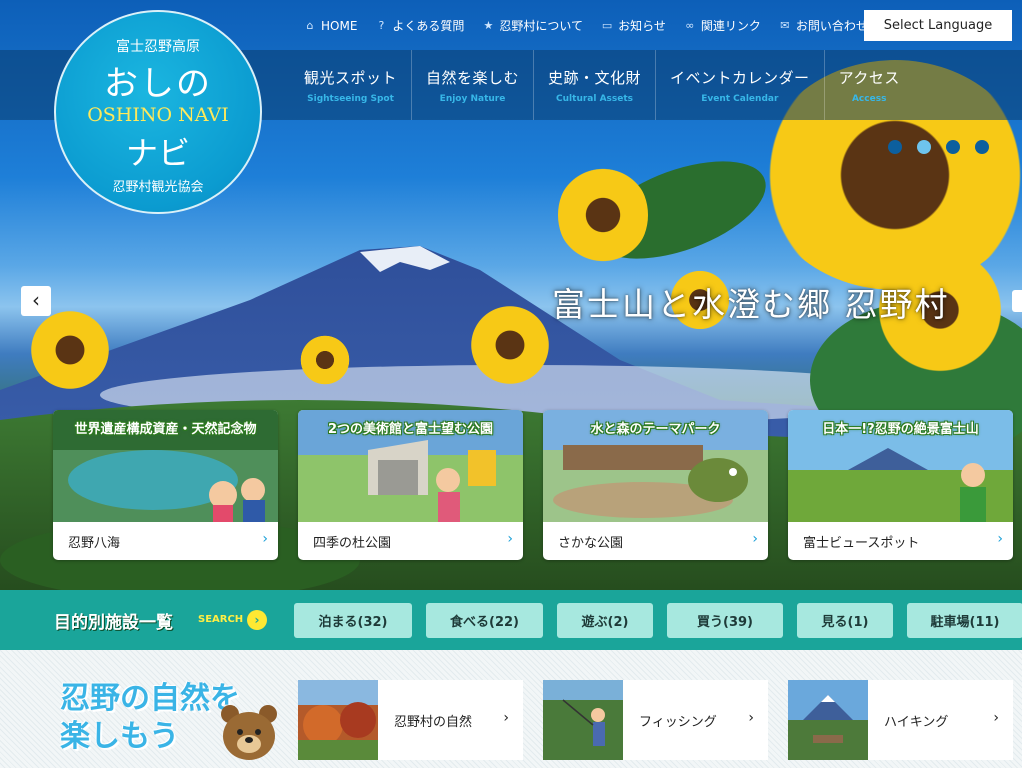 This screenshot has width=1022, height=768. What do you see at coordinates (751, 304) in the screenshot?
I see `hero-title: 富士山と水澄む郷 忍野村` at bounding box center [751, 304].